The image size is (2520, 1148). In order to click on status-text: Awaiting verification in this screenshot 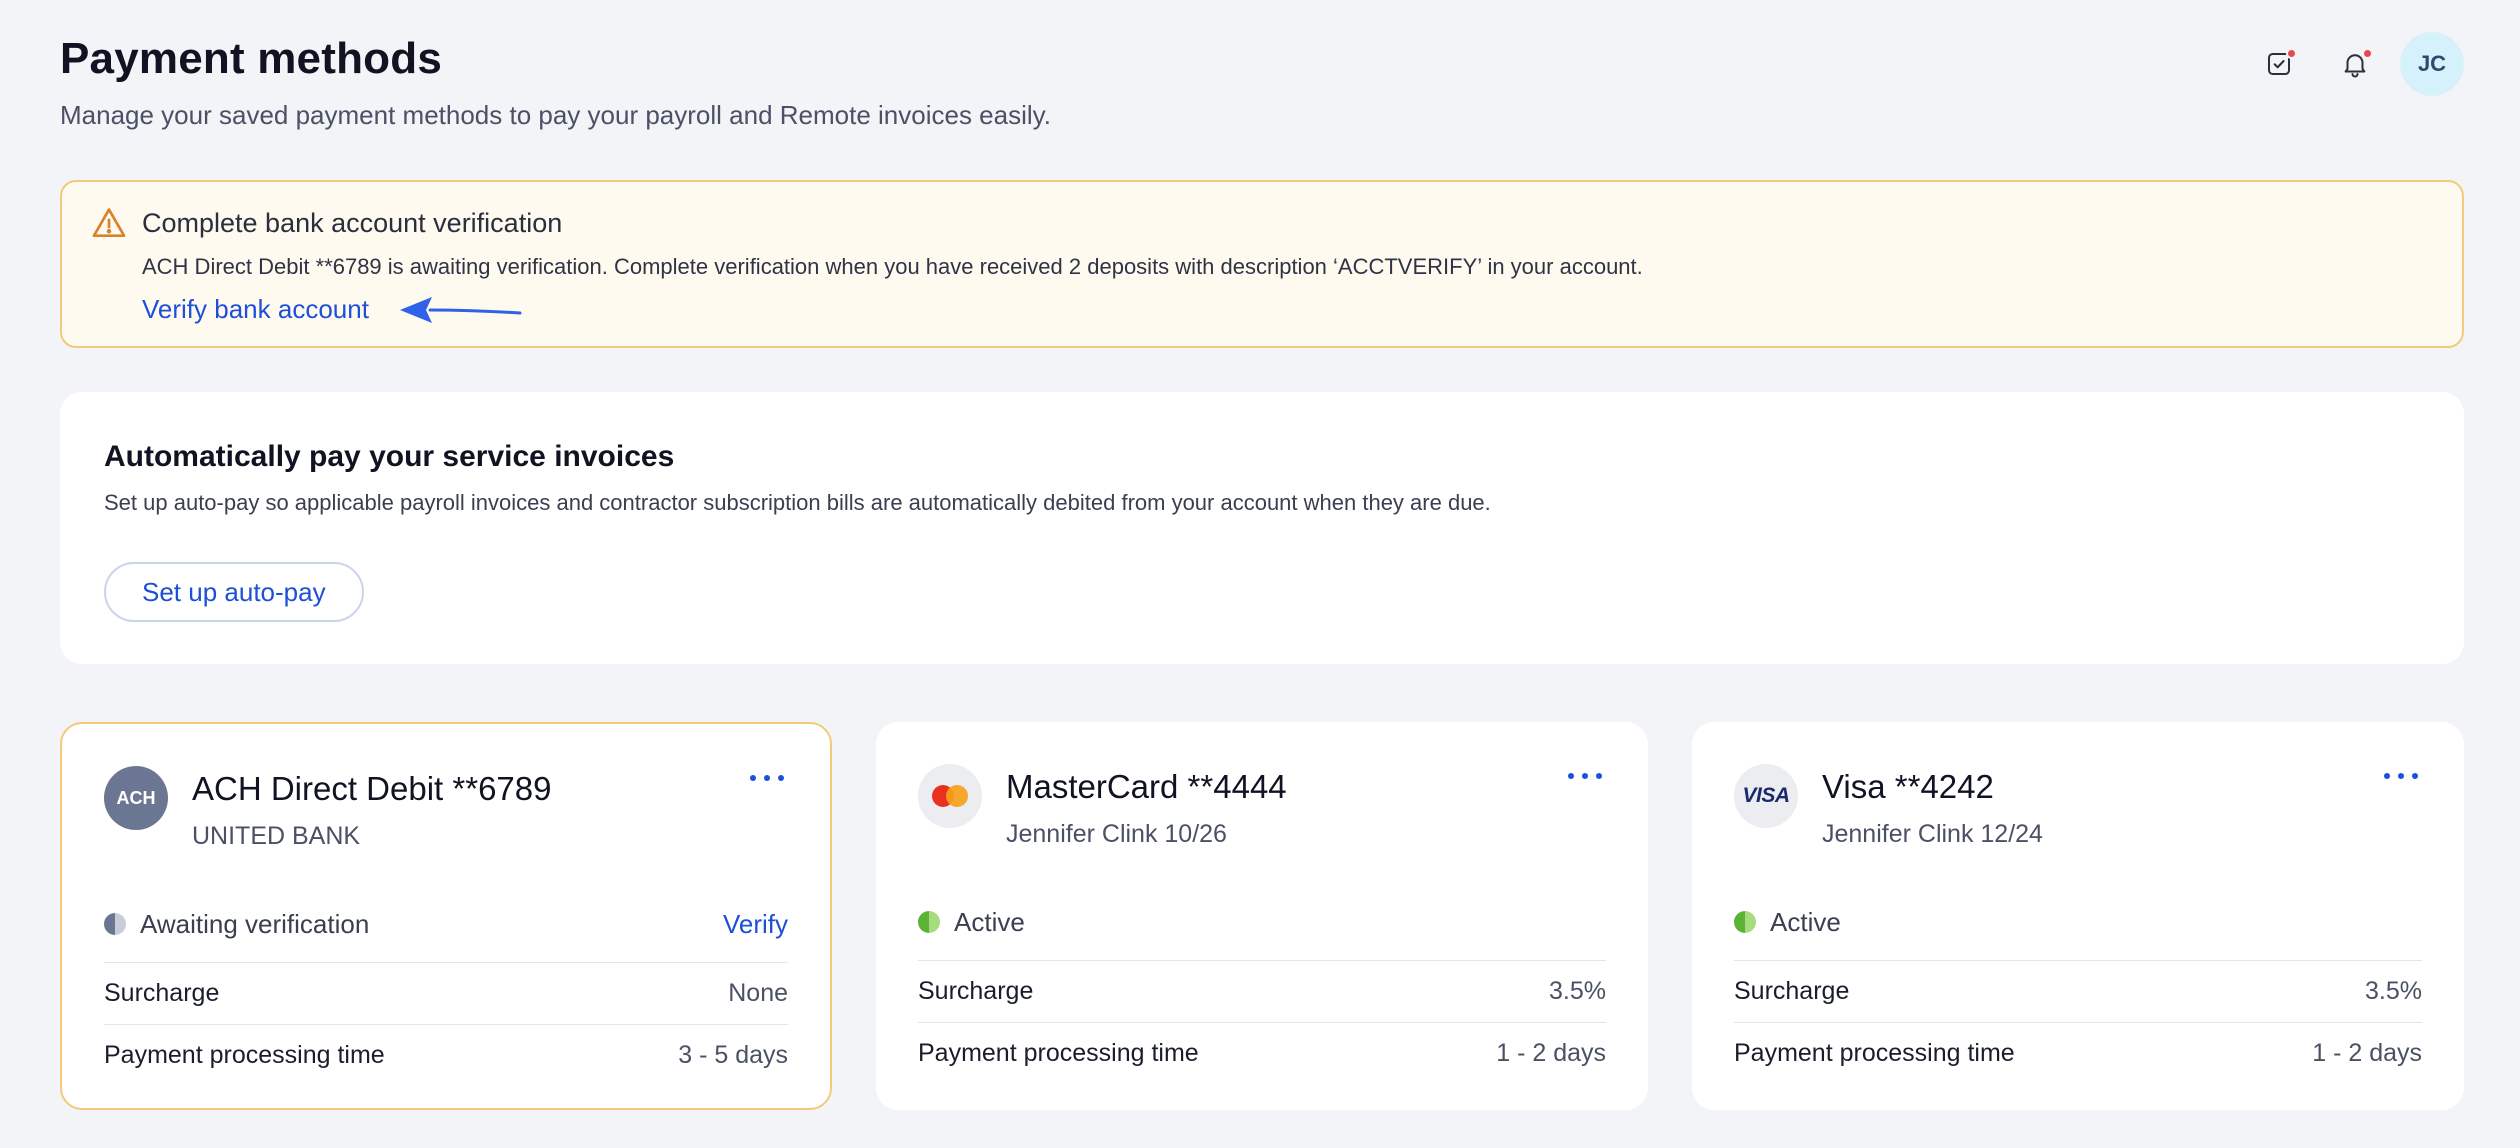, I will do `click(255, 923)`.